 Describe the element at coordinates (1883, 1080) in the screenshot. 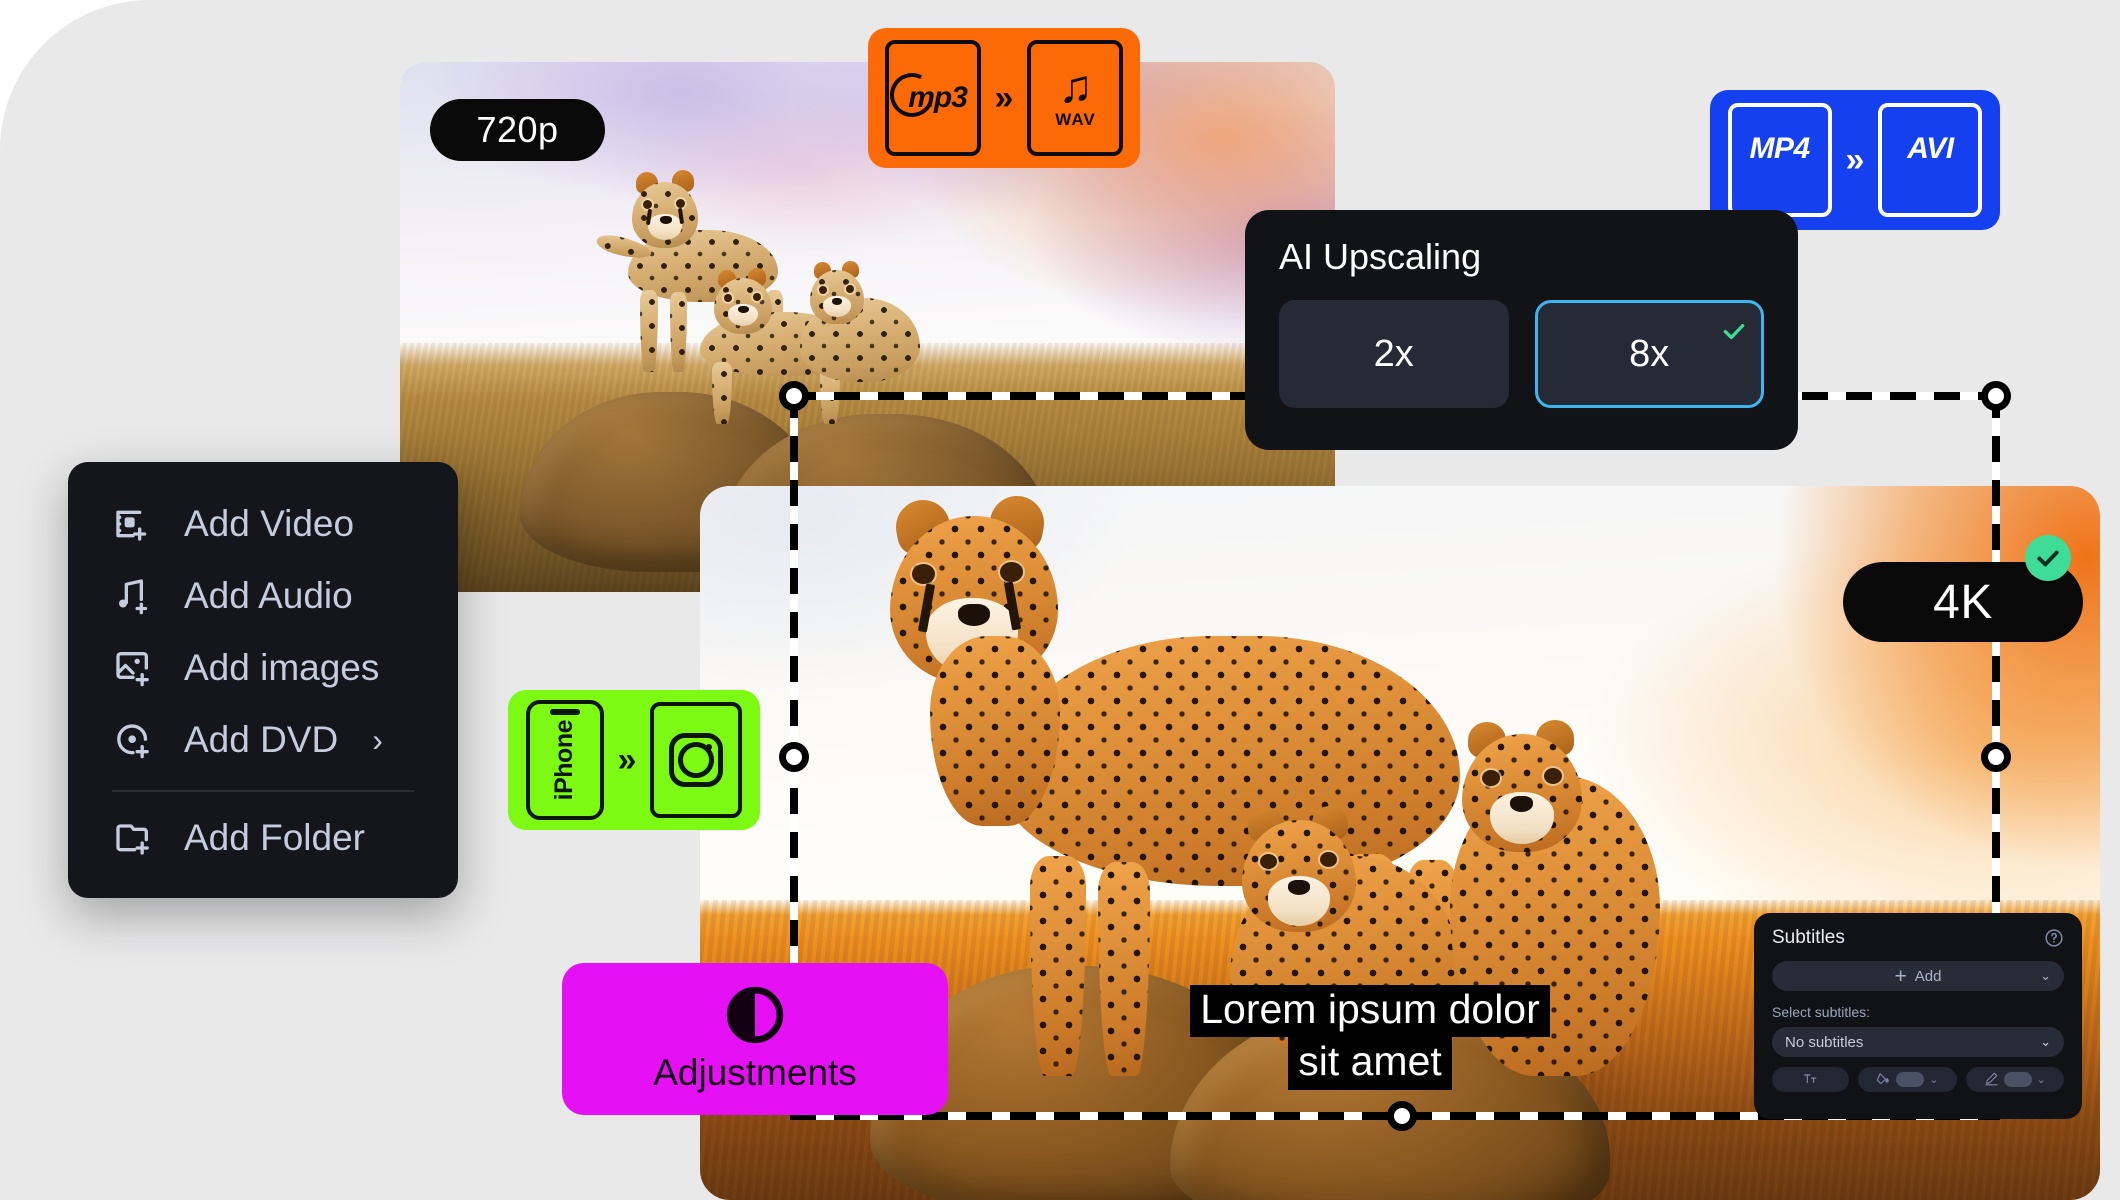

I see `paint-bucket-icon` at that location.